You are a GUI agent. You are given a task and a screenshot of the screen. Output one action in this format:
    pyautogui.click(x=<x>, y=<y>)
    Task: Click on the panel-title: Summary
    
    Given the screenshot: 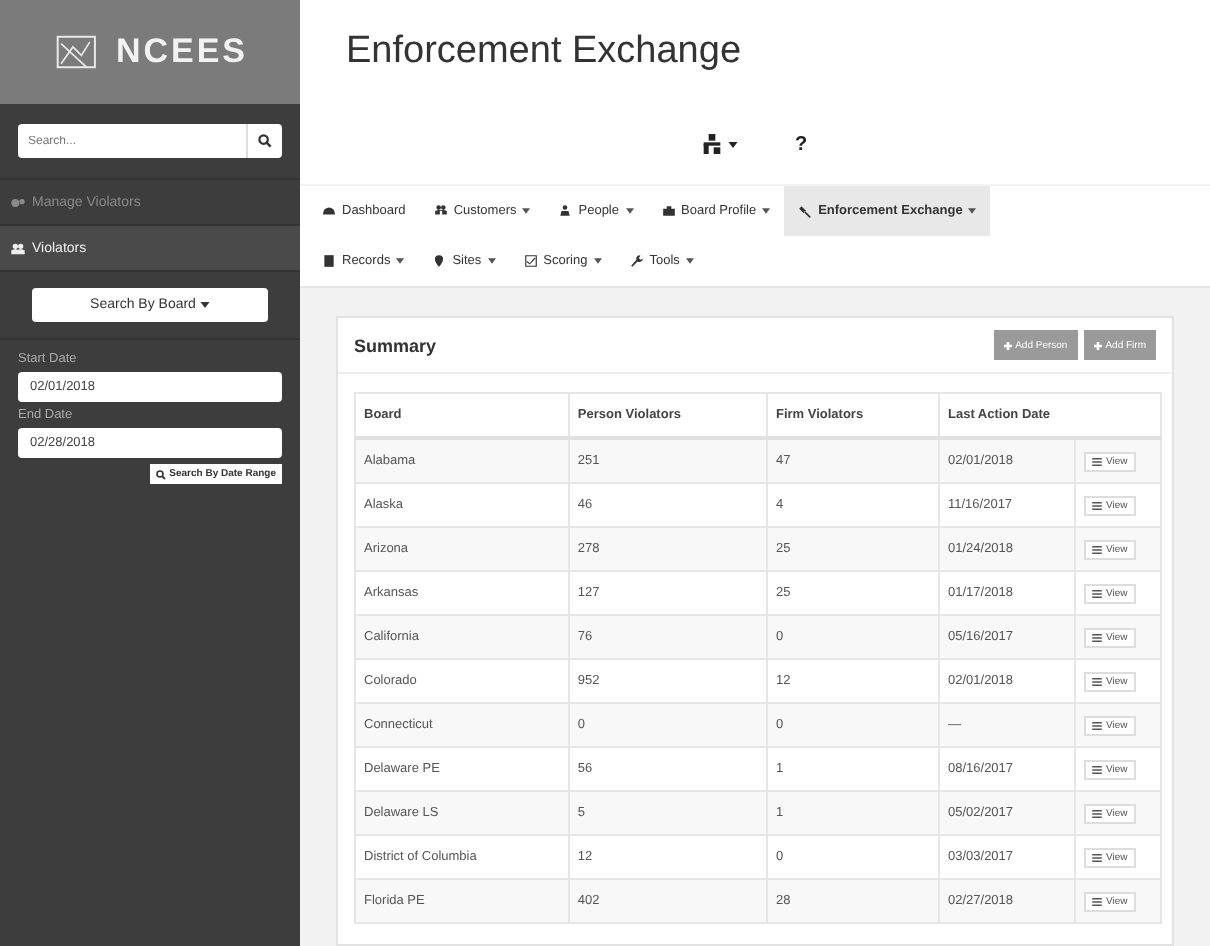 What is the action you would take?
    pyautogui.click(x=395, y=345)
    